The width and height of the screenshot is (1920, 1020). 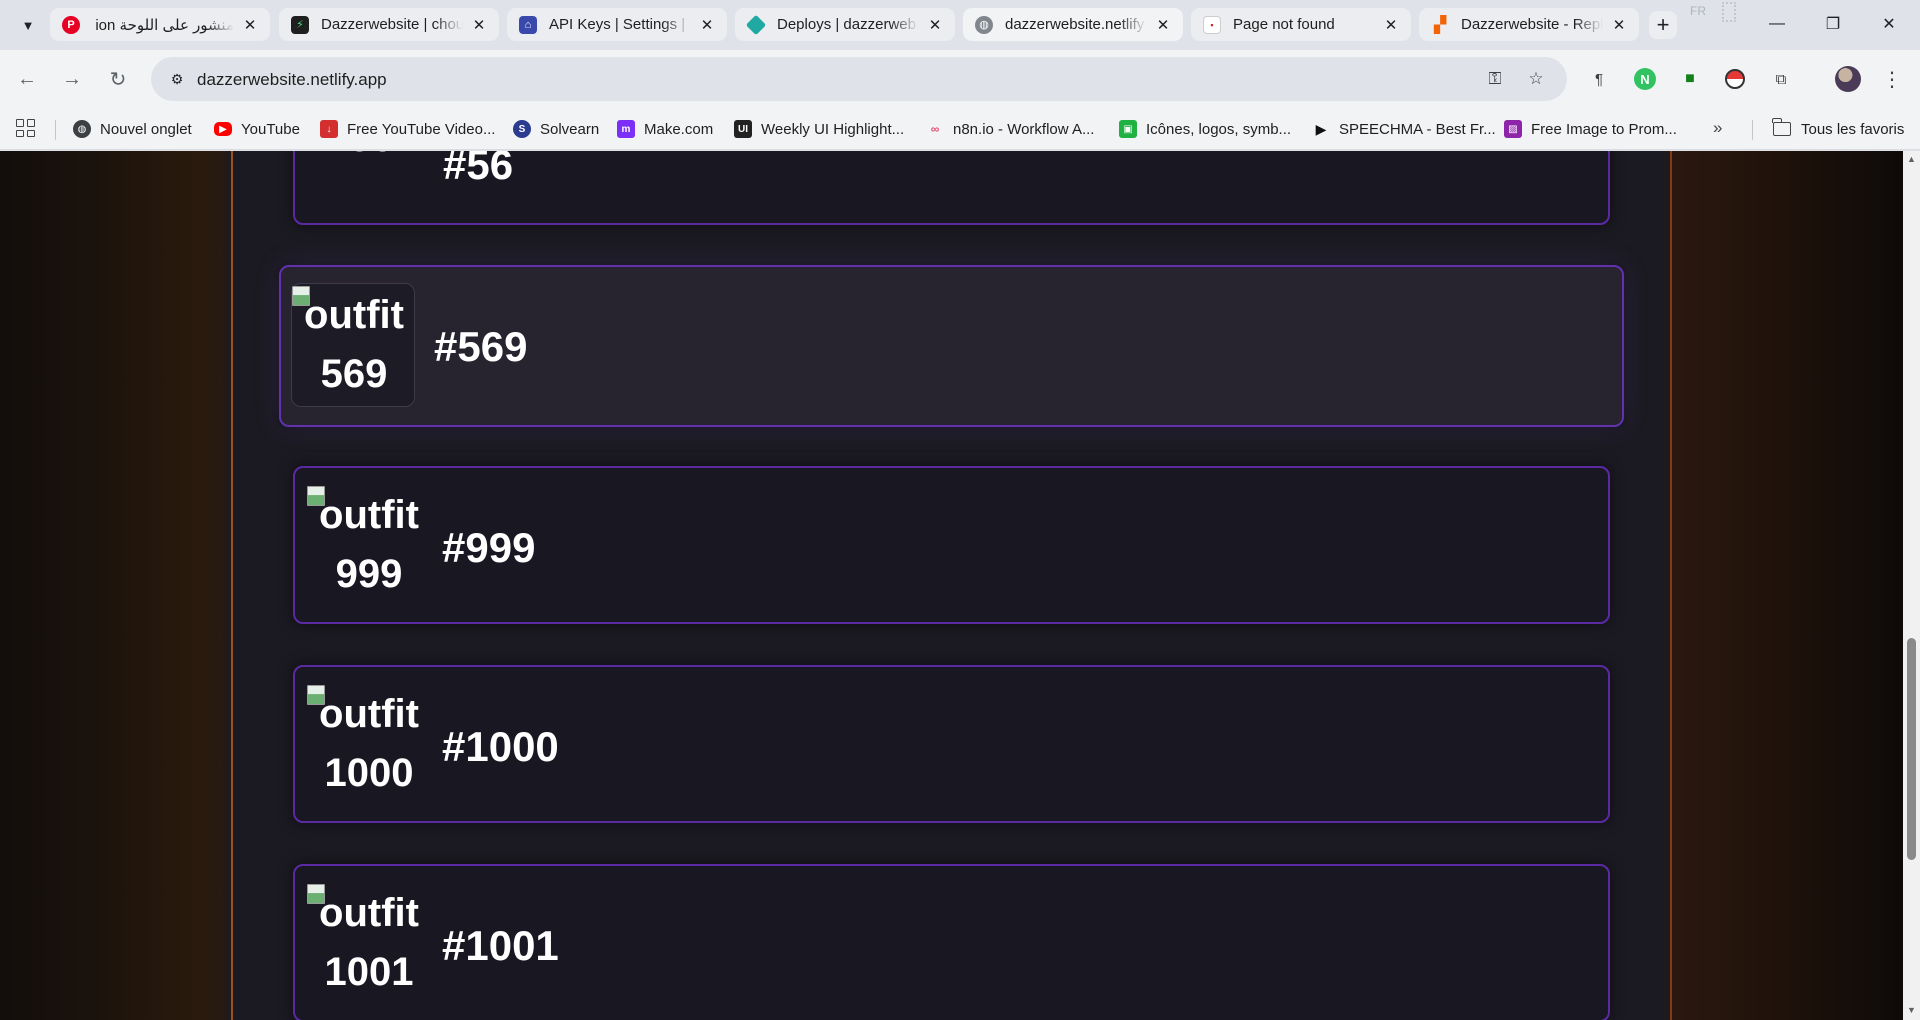 What do you see at coordinates (369, 943) in the screenshot?
I see `thumbnail-alt-text: outfit 1001` at bounding box center [369, 943].